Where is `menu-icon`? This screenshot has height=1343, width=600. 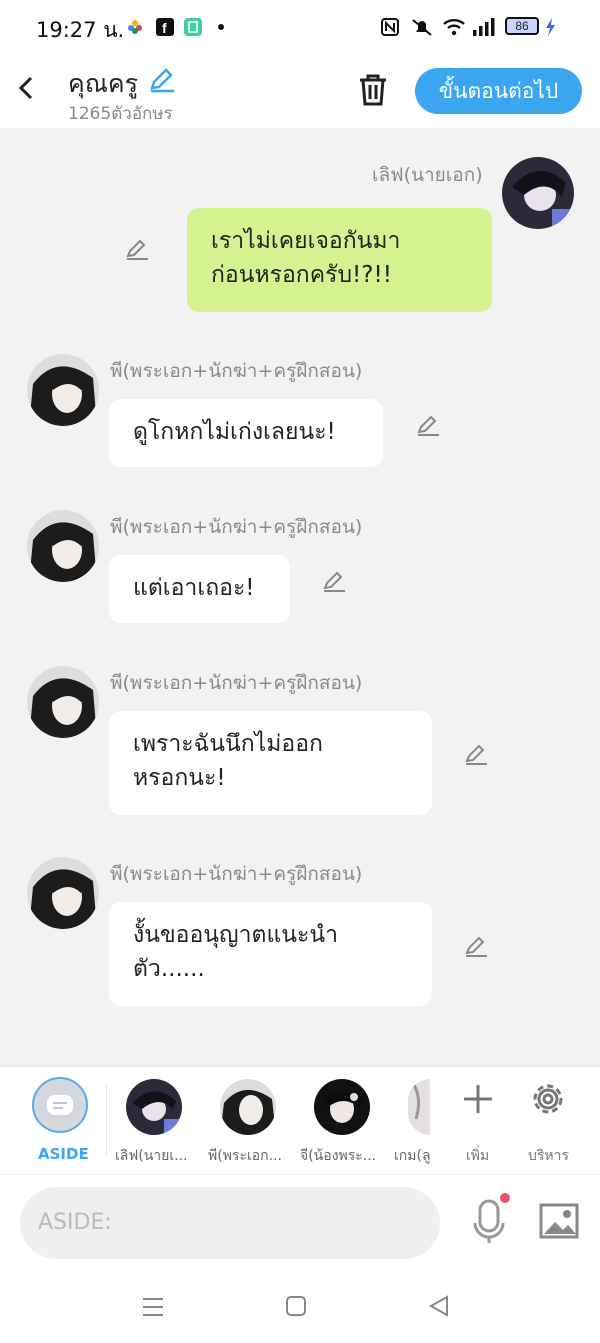
menu-icon is located at coordinates (153, 1307).